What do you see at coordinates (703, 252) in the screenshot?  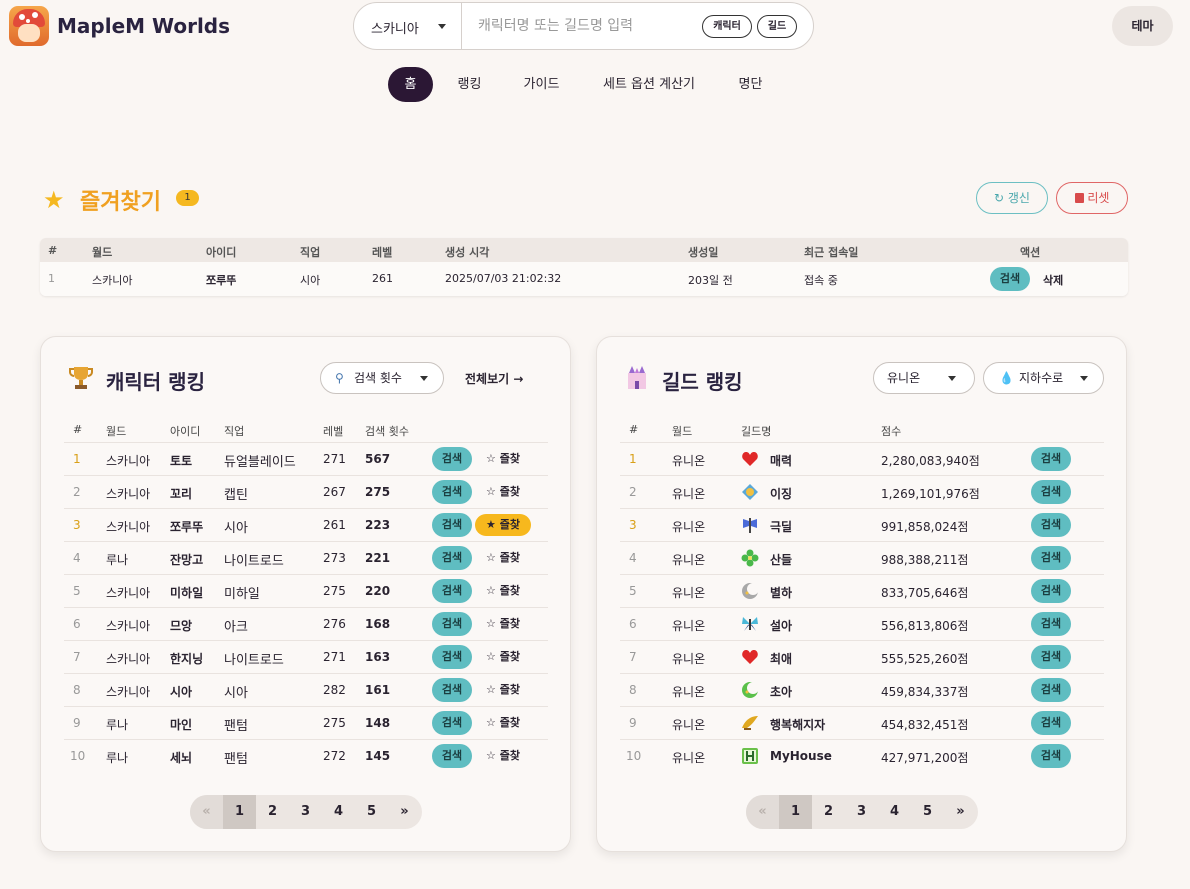 I see `col-created-date: 생성일` at bounding box center [703, 252].